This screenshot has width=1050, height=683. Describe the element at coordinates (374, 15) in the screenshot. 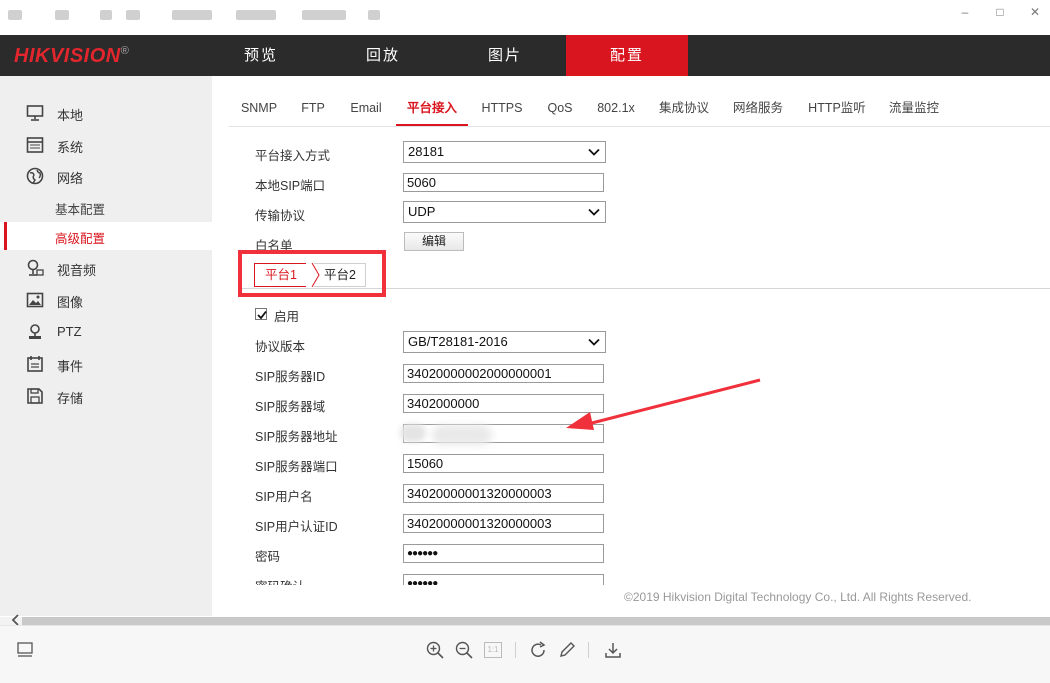

I see `help-icon` at that location.